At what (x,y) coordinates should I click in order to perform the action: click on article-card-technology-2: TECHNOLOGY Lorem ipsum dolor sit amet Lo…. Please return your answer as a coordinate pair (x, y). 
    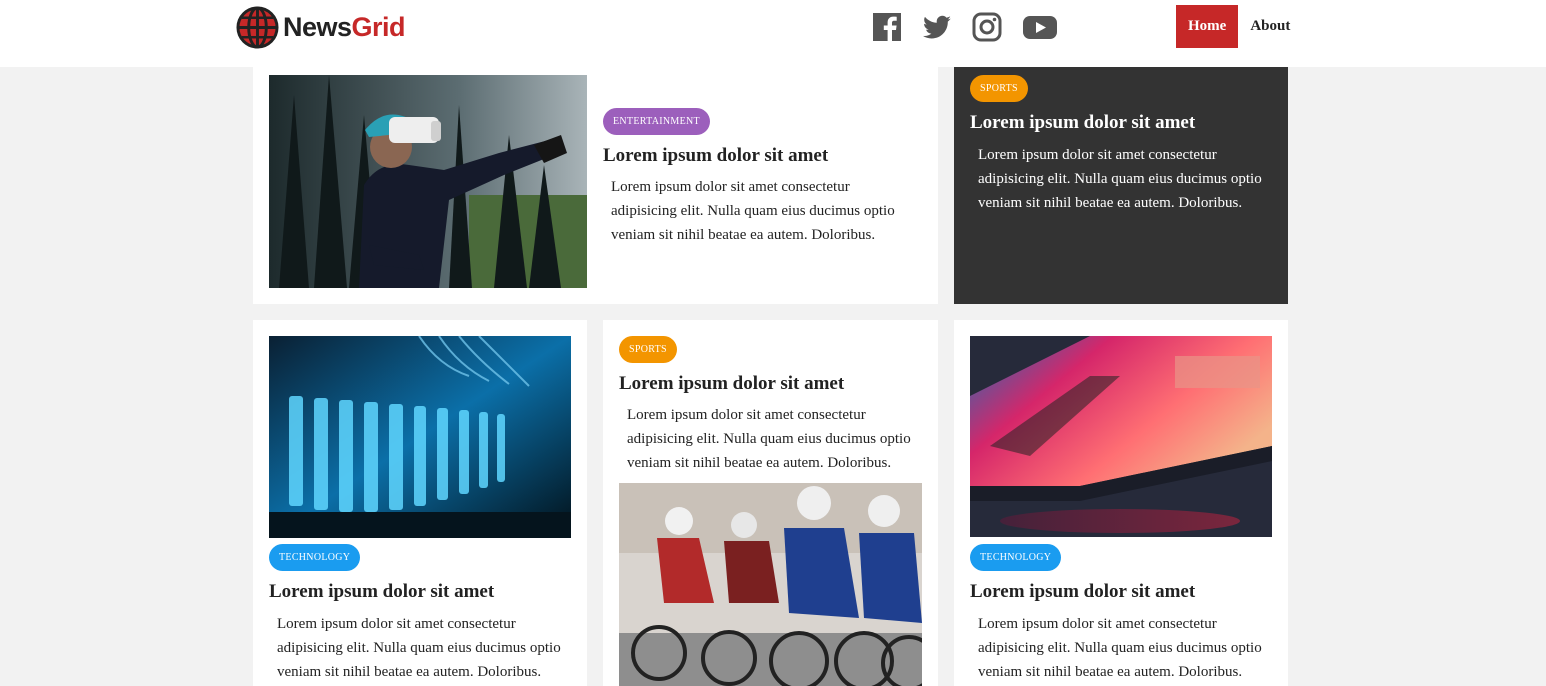
    Looking at the image, I should click on (1121, 503).